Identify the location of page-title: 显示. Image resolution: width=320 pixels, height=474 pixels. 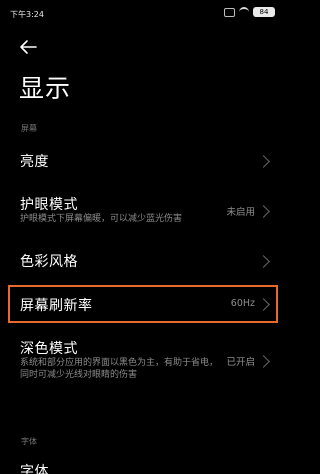
(45, 88).